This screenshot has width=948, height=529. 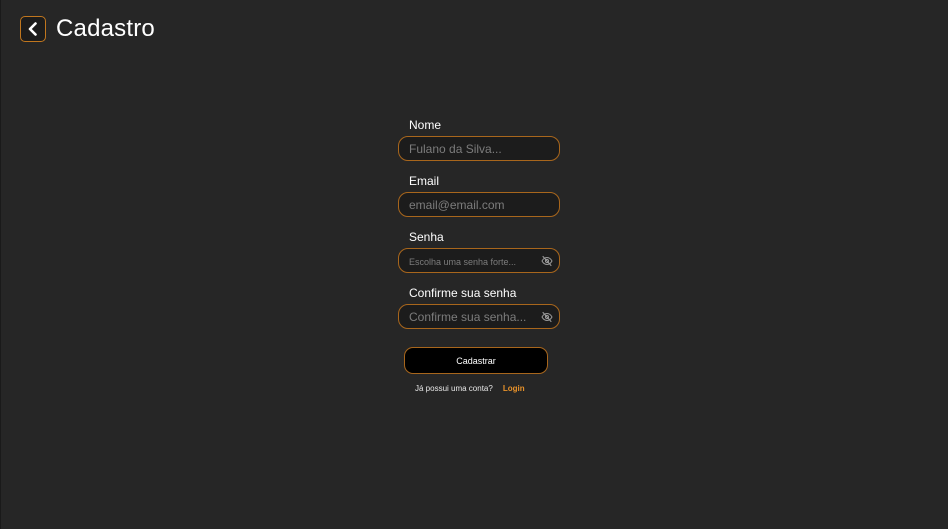 I want to click on email-field-wrapper, so click(x=479, y=204).